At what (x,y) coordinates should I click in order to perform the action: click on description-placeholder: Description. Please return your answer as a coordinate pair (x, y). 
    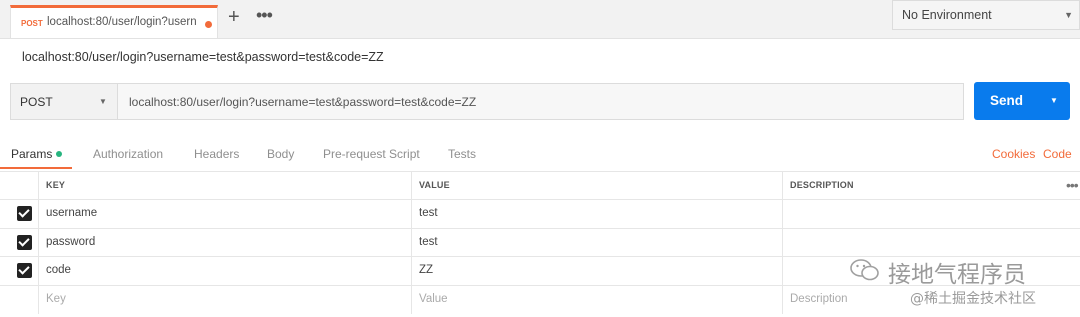
    Looking at the image, I should click on (819, 299).